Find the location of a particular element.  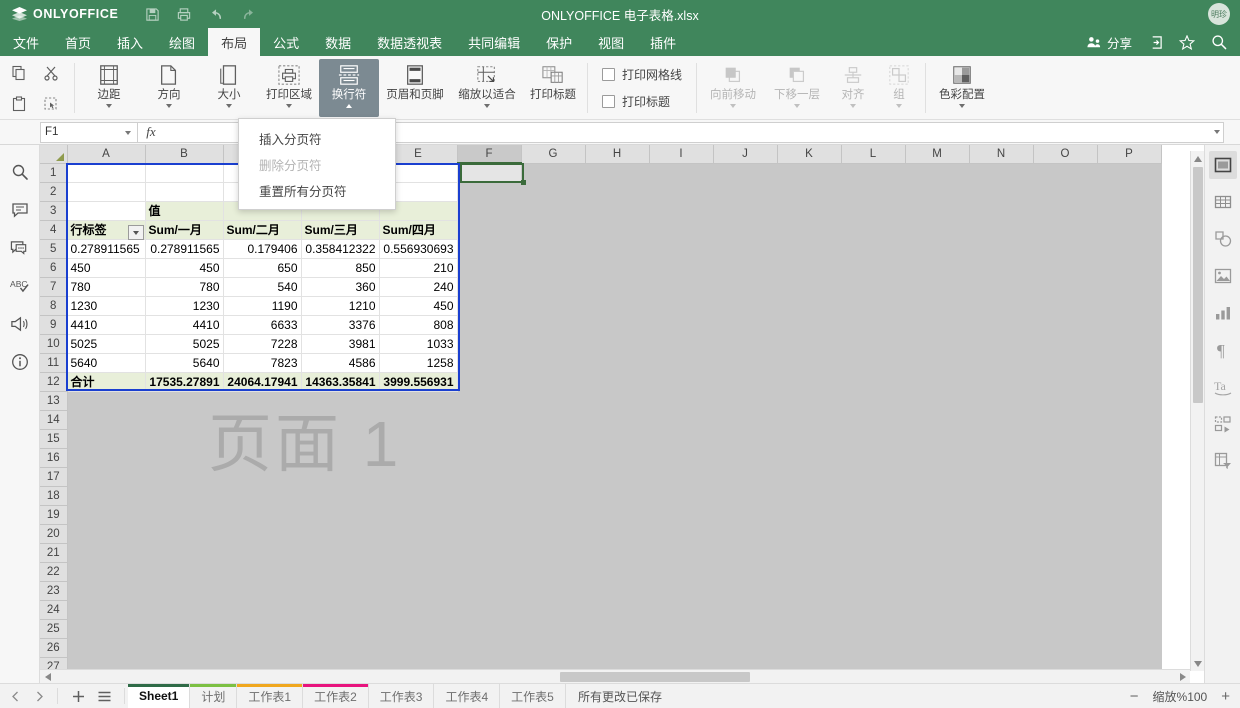

cell-F18 is located at coordinates (489, 496).